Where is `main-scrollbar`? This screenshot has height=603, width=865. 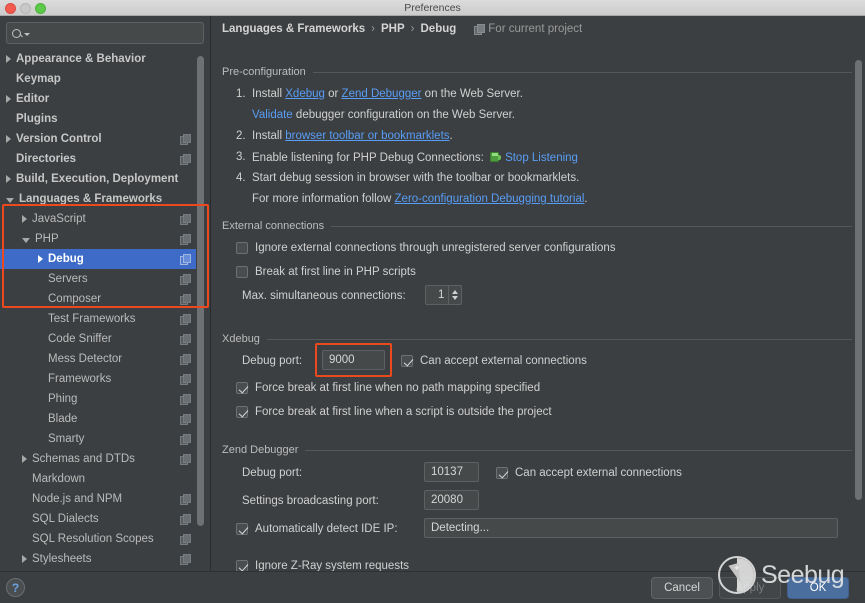 main-scrollbar is located at coordinates (858, 312).